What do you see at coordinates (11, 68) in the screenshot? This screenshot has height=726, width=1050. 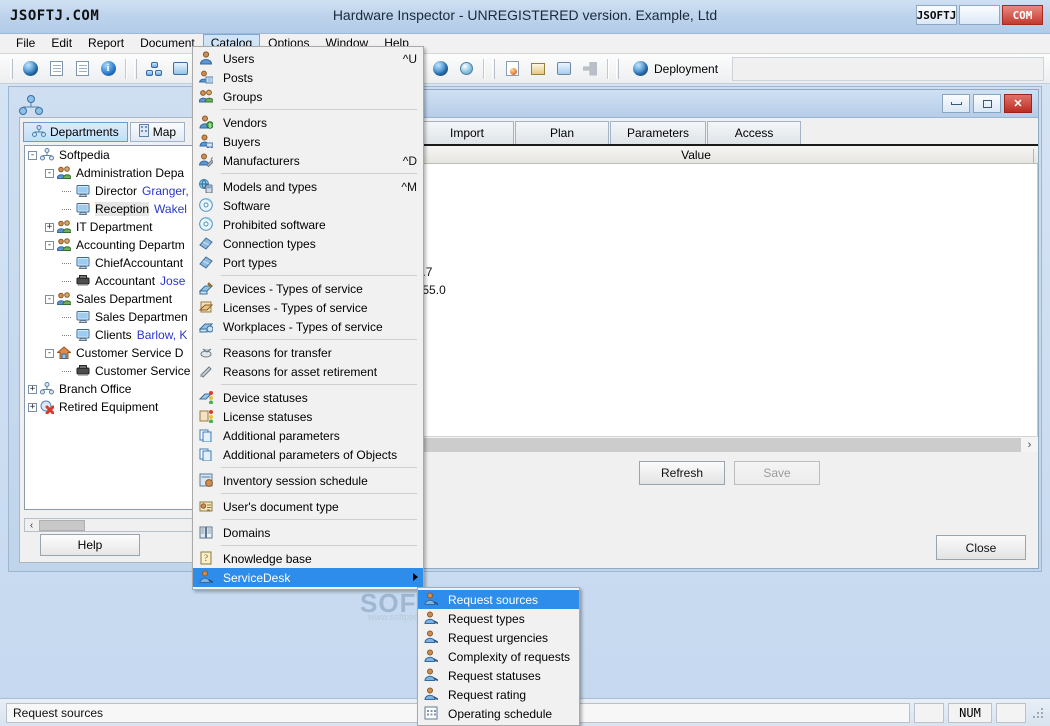 I see `toolbar-grip` at bounding box center [11, 68].